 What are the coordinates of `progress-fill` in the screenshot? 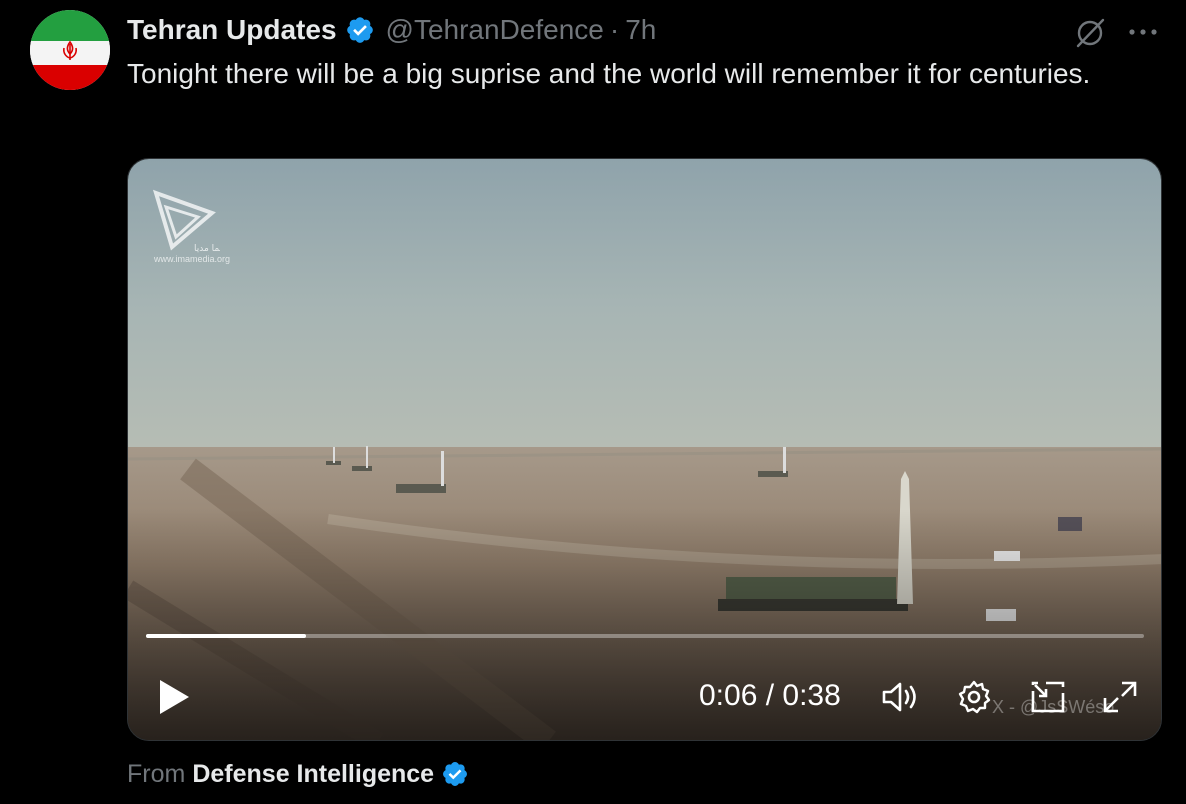 It's located at (226, 636).